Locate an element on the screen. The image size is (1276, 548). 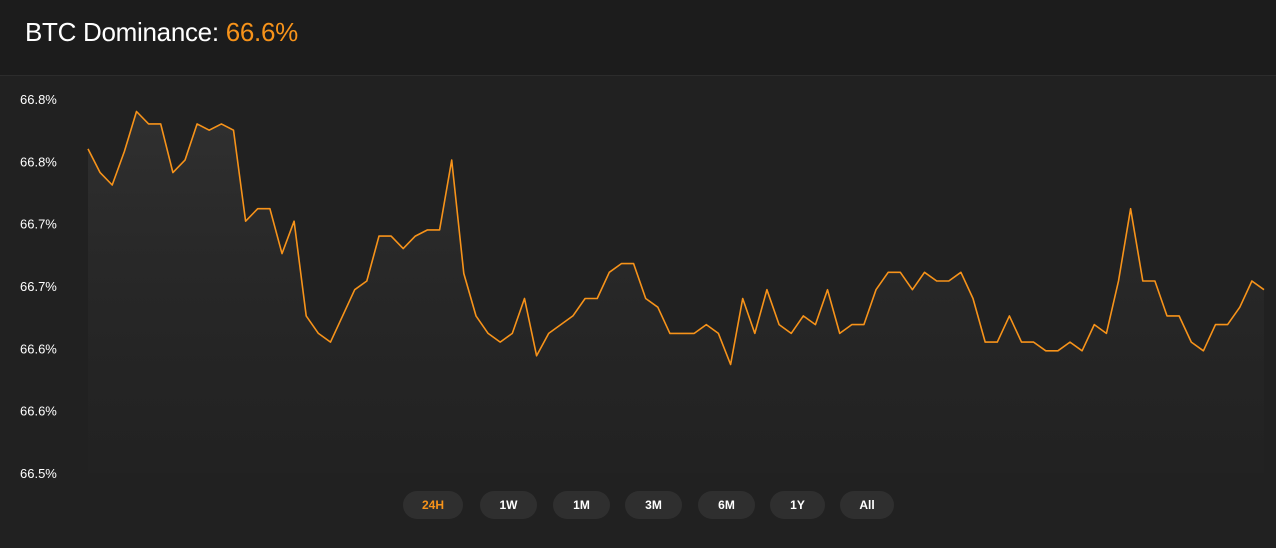
range-button-1m: 1M is located at coordinates (581, 505).